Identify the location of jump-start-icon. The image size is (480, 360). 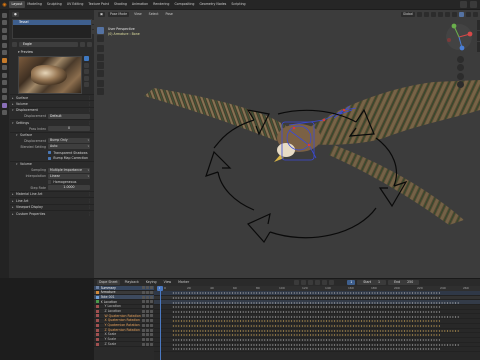
(297, 282).